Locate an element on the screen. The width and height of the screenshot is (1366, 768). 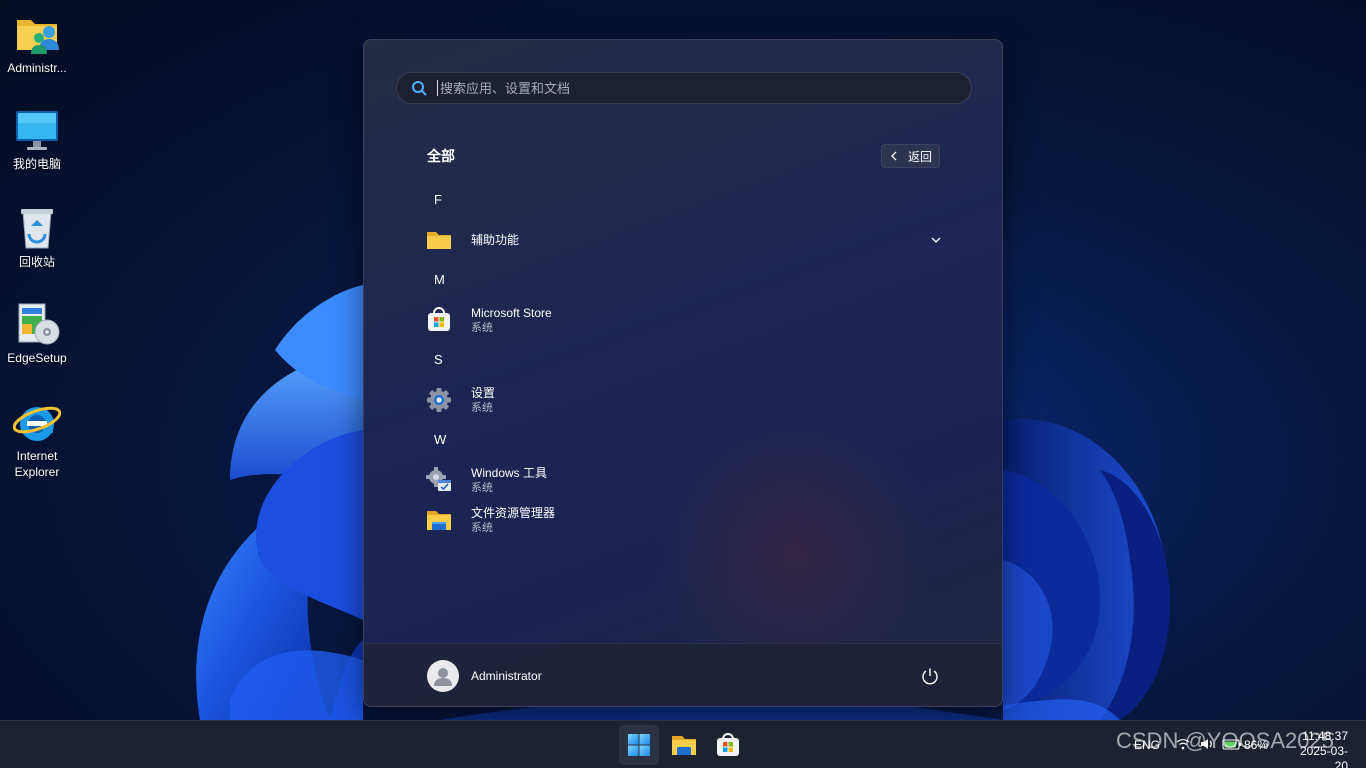
app-name: 文件资源管理器 is located at coordinates (513, 513).